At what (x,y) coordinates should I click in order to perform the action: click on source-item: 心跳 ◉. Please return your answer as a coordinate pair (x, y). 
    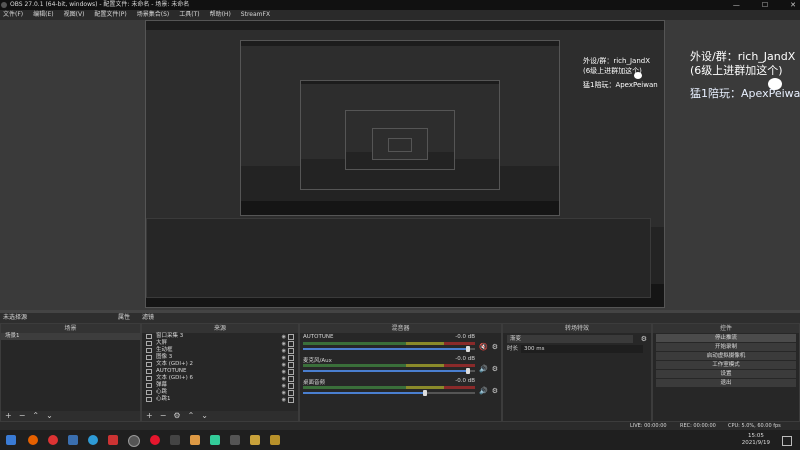
    Looking at the image, I should click on (220, 392).